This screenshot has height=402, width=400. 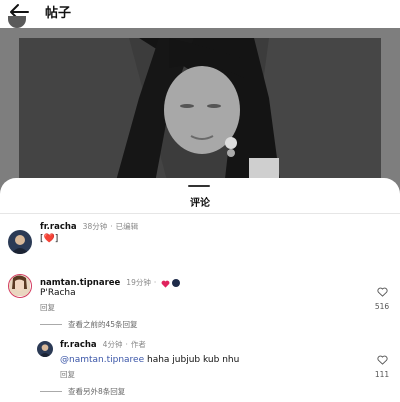 I want to click on mention-link: @namtan.tipnaree, so click(x=102, y=360).